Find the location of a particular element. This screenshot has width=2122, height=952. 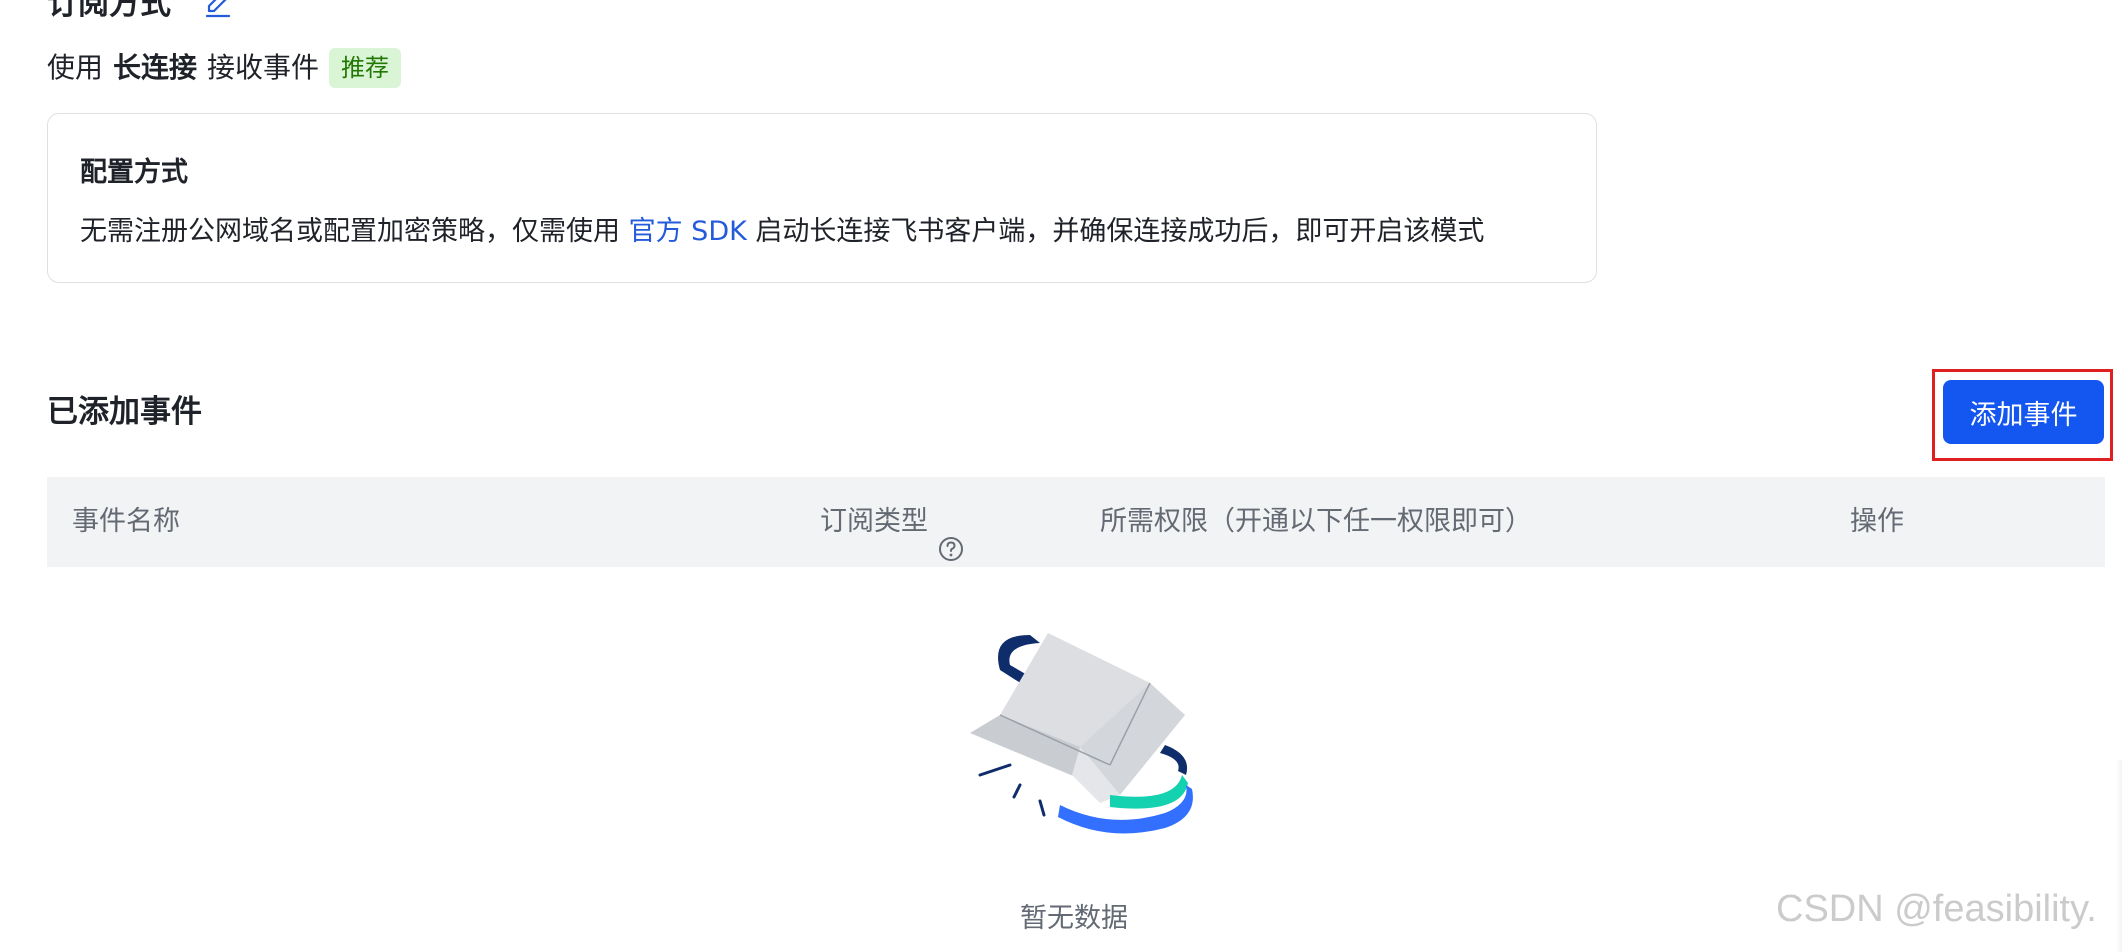

column-header-subscription-type: 订阅类型 is located at coordinates (892, 522).